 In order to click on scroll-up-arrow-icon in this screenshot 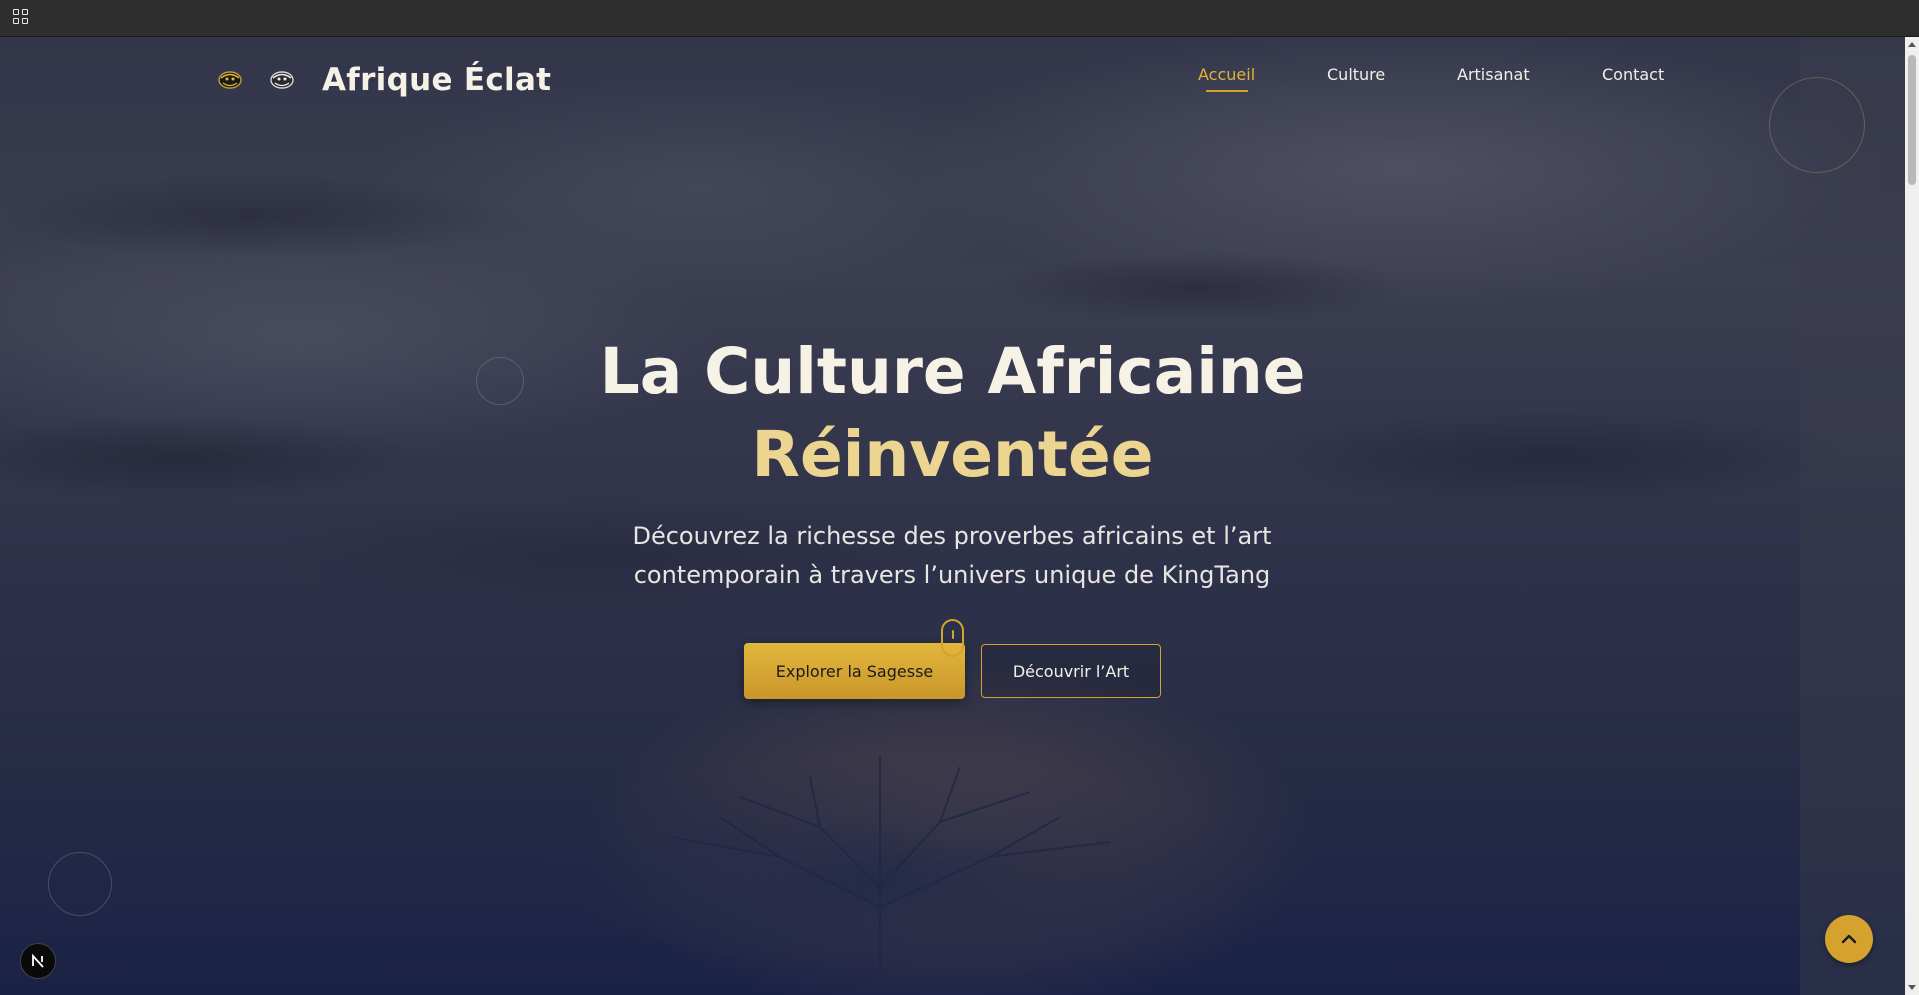, I will do `click(1912, 44)`.